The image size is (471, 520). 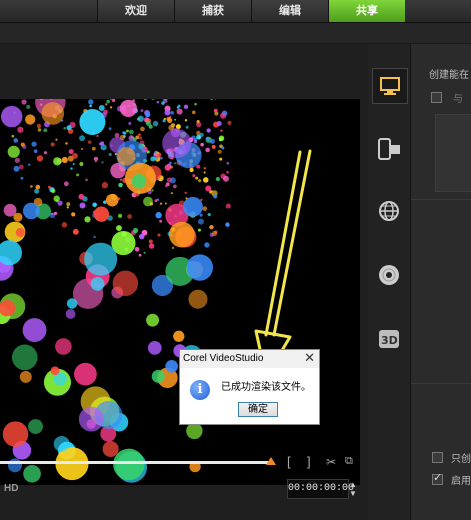 I want to click on info-icon: i, so click(x=200, y=390).